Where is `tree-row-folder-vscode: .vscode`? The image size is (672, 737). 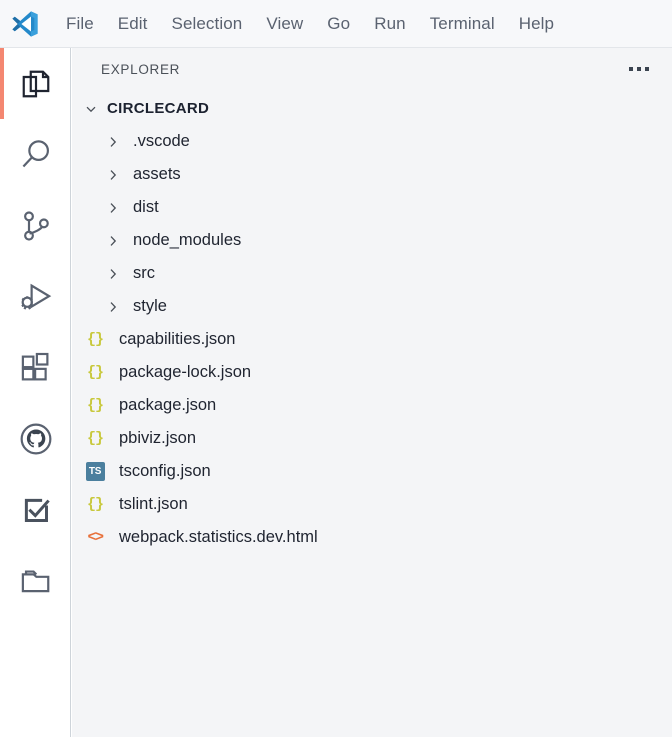 tree-row-folder-vscode: .vscode is located at coordinates (372, 141).